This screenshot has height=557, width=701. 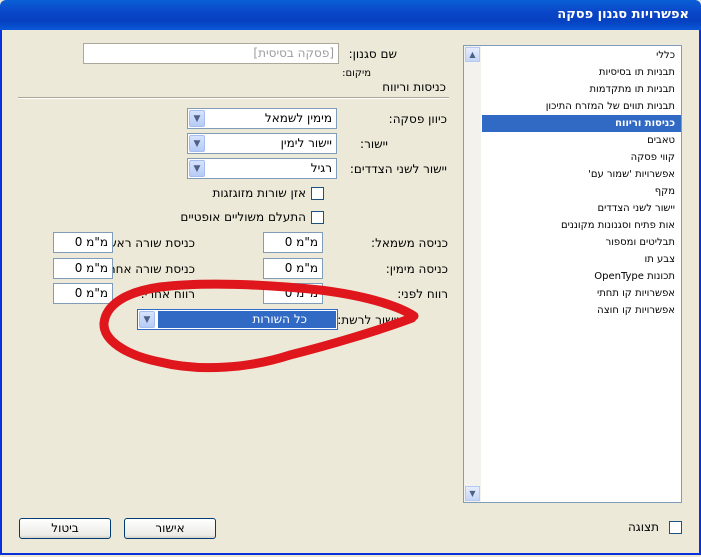 I want to click on style-name-value: [פסקה בסיסית], so click(x=293, y=53).